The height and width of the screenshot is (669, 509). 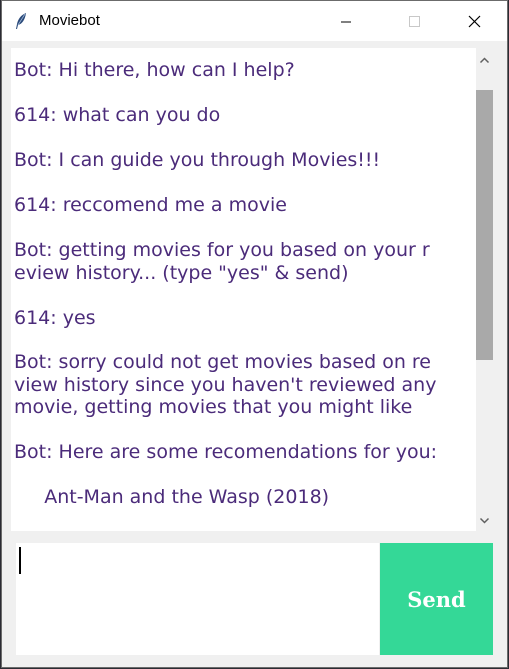 I want to click on title-bar: Moviebot, so click(x=254, y=21).